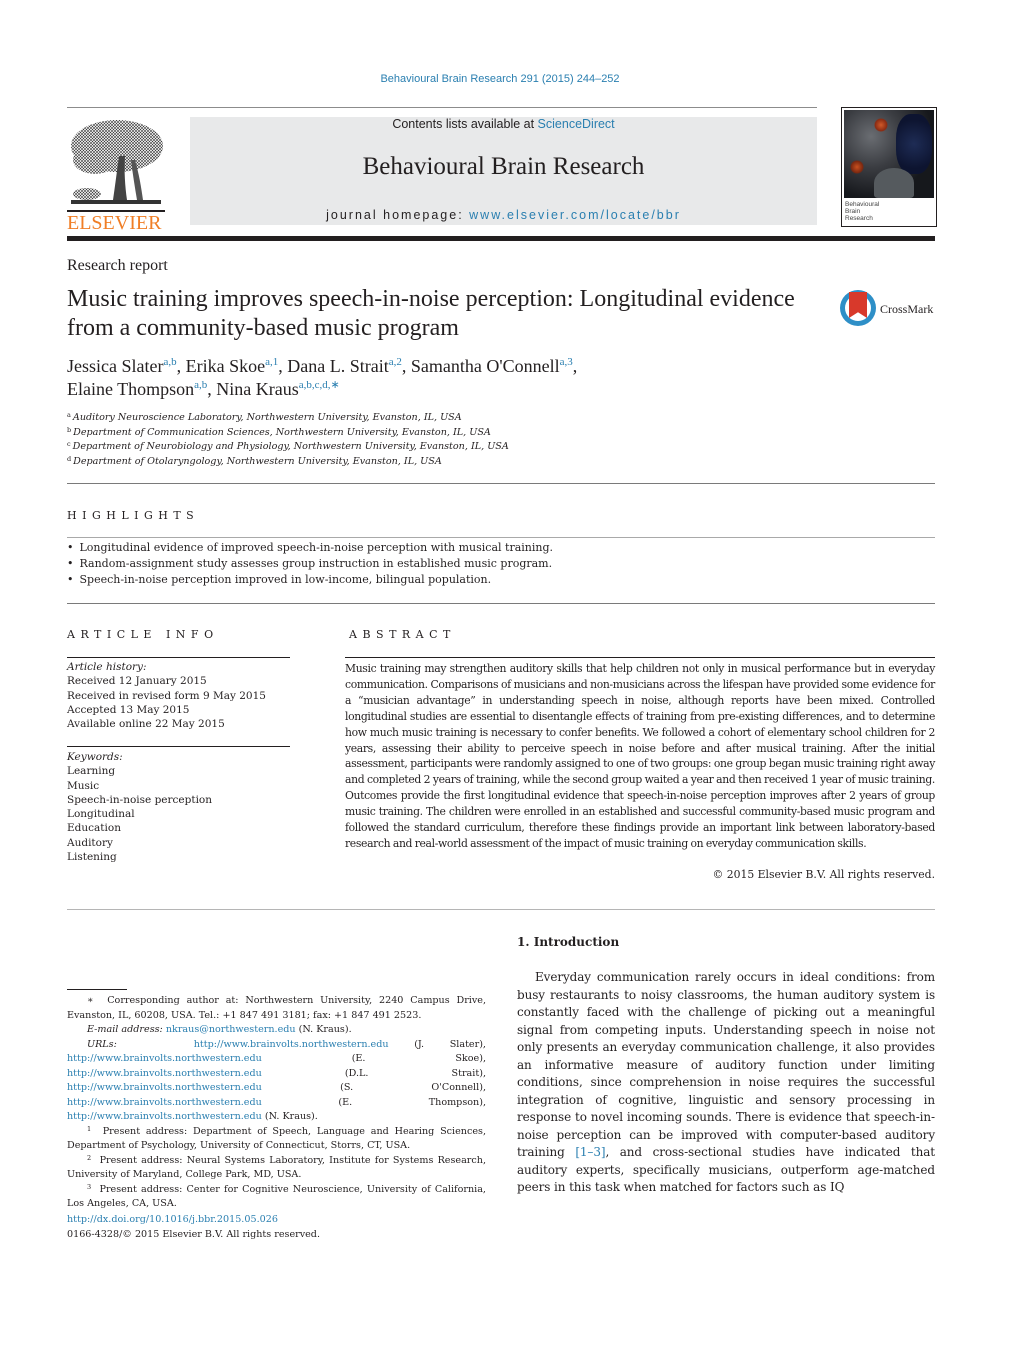 Image resolution: width=1020 pixels, height=1351 pixels. What do you see at coordinates (117, 265) in the screenshot?
I see `article-type: Research report` at bounding box center [117, 265].